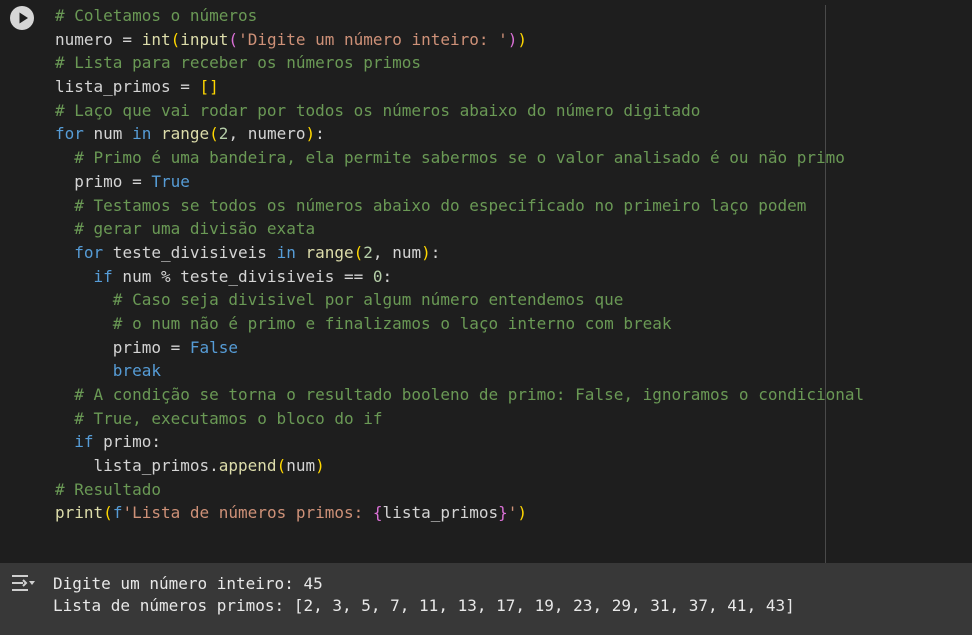  What do you see at coordinates (188, 583) in the screenshot?
I see `output-line: Digite um número inteiro: 45` at bounding box center [188, 583].